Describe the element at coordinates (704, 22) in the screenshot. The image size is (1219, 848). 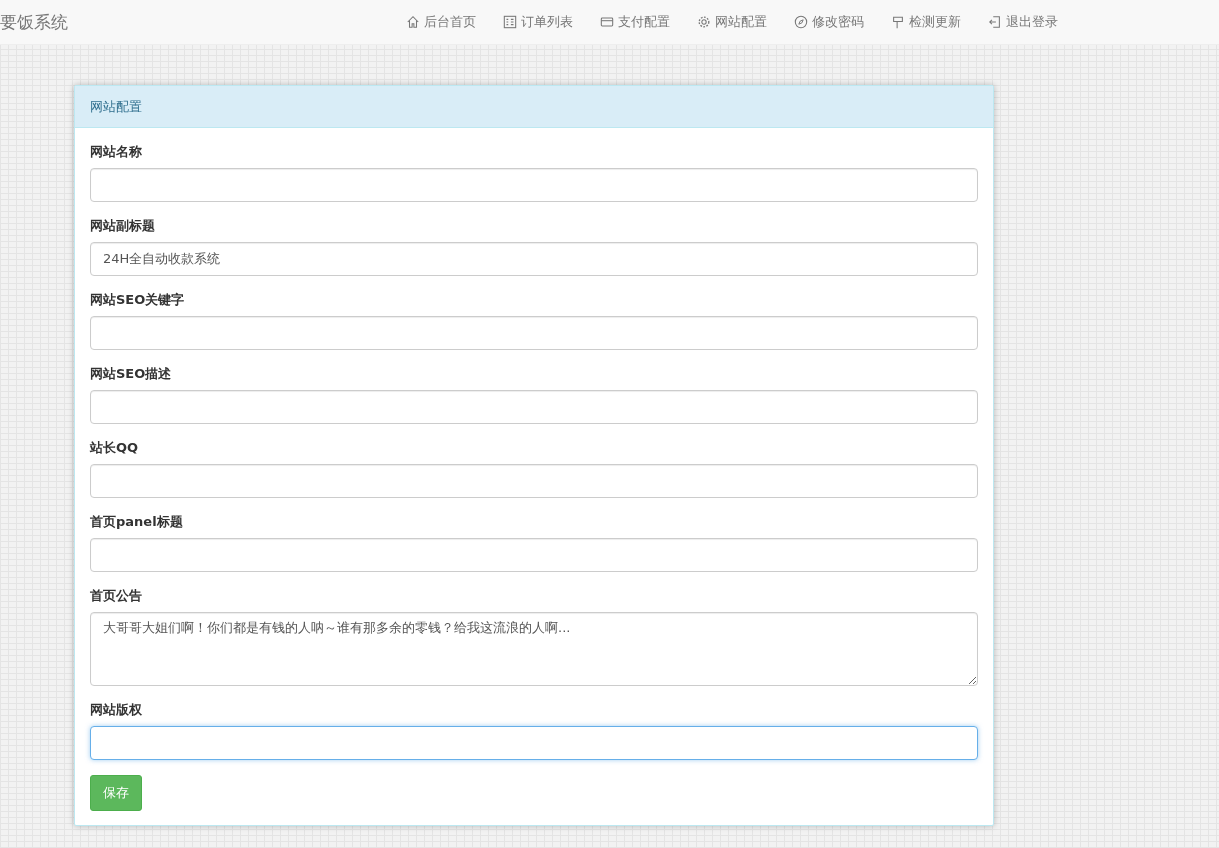
I see `settings-icon` at that location.